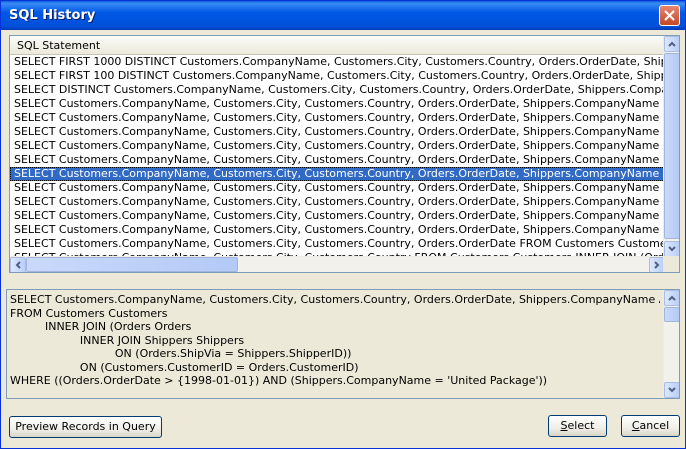 The image size is (686, 449). Describe the element at coordinates (85, 427) in the screenshot. I see `preview-records-button: Preview Records in Query` at that location.